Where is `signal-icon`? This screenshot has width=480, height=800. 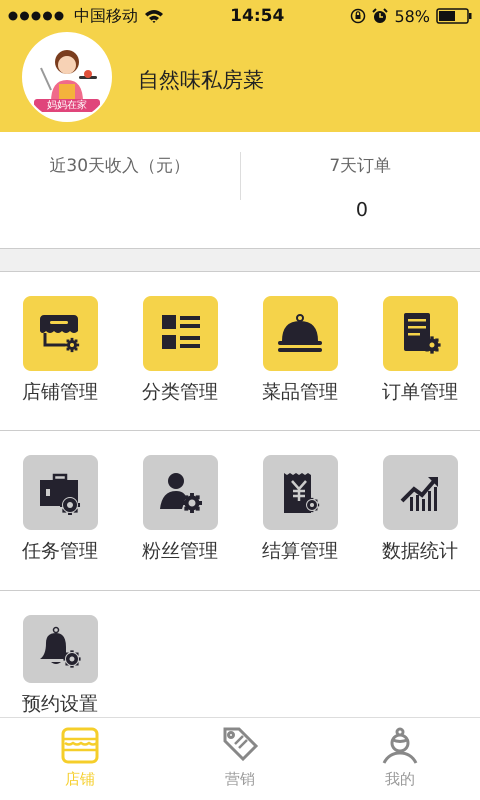
signal-icon is located at coordinates (37, 16).